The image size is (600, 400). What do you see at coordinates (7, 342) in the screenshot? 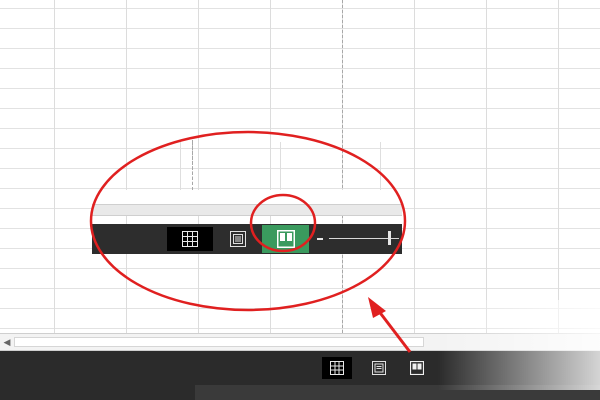
I see `triangle-left-icon: ◀` at bounding box center [7, 342].